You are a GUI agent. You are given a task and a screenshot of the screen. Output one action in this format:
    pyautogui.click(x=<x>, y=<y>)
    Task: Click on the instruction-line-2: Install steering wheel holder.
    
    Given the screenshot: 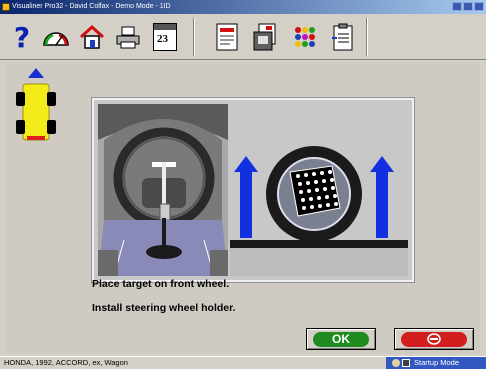 What is the action you would take?
    pyautogui.click(x=164, y=308)
    